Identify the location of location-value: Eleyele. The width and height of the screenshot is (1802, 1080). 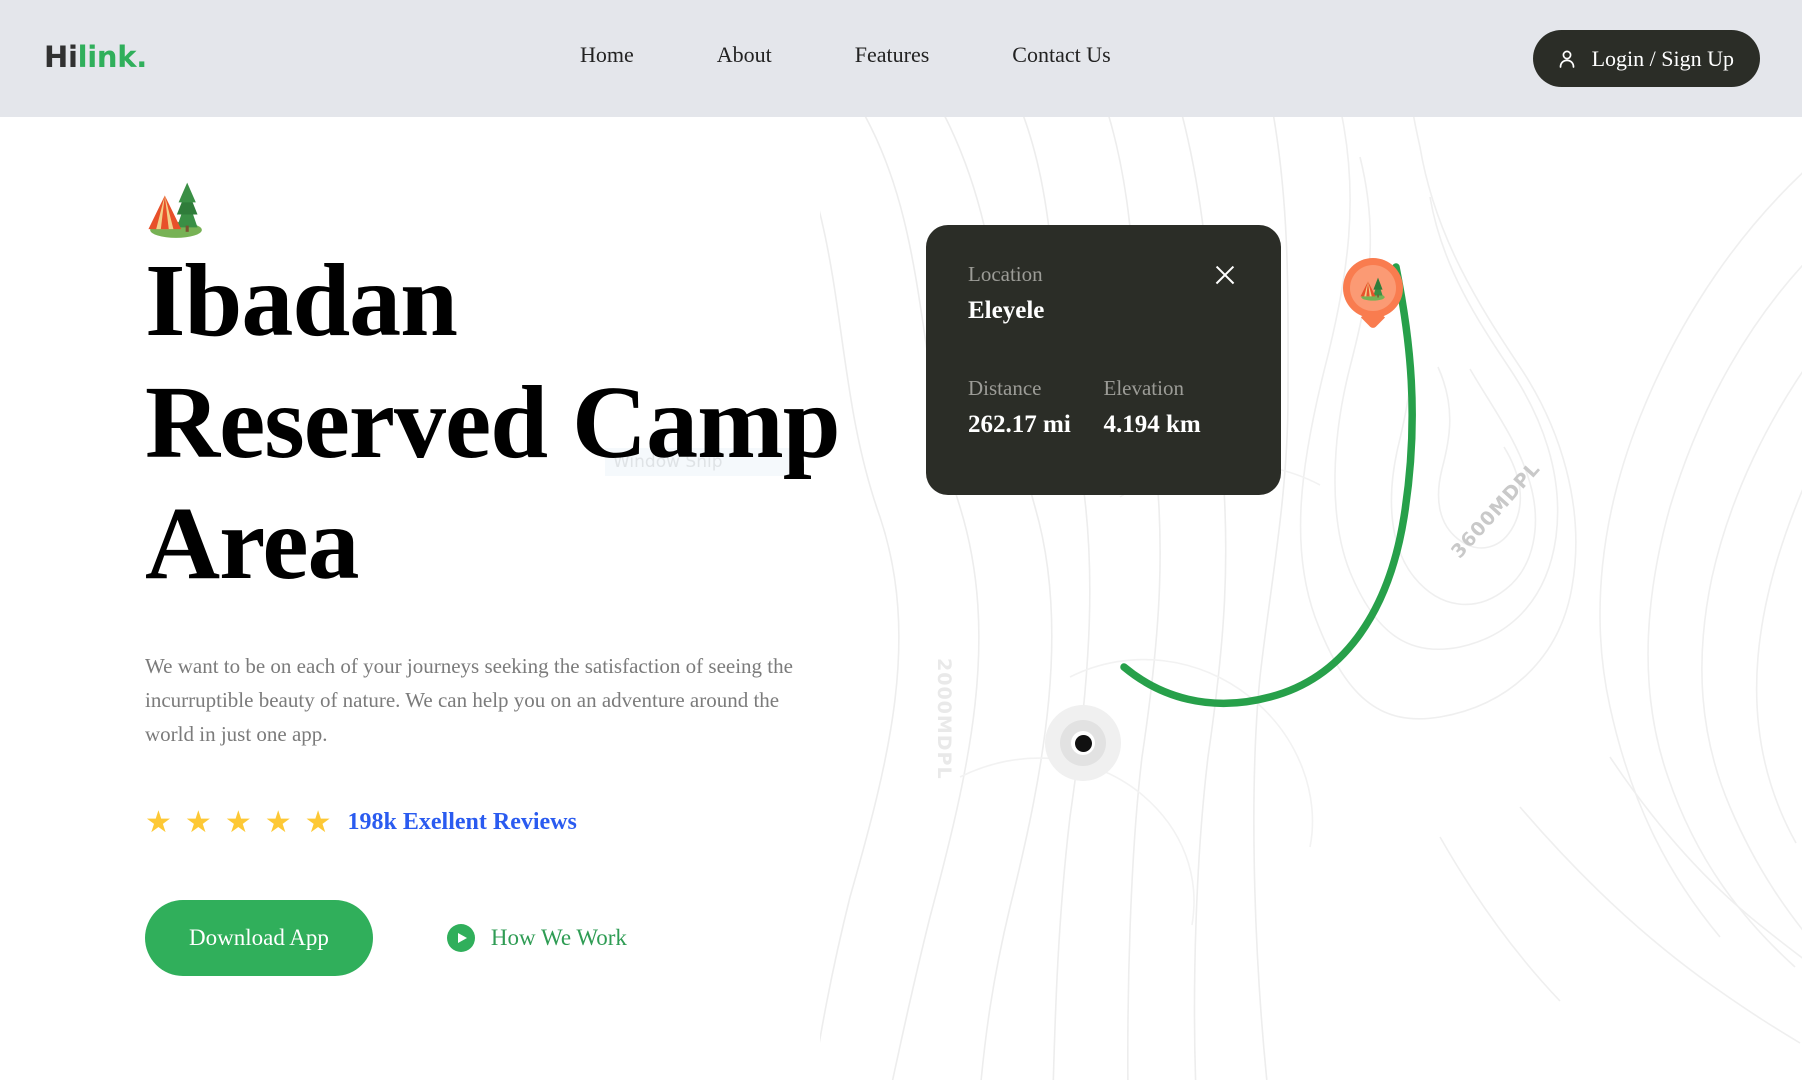
(1006, 311).